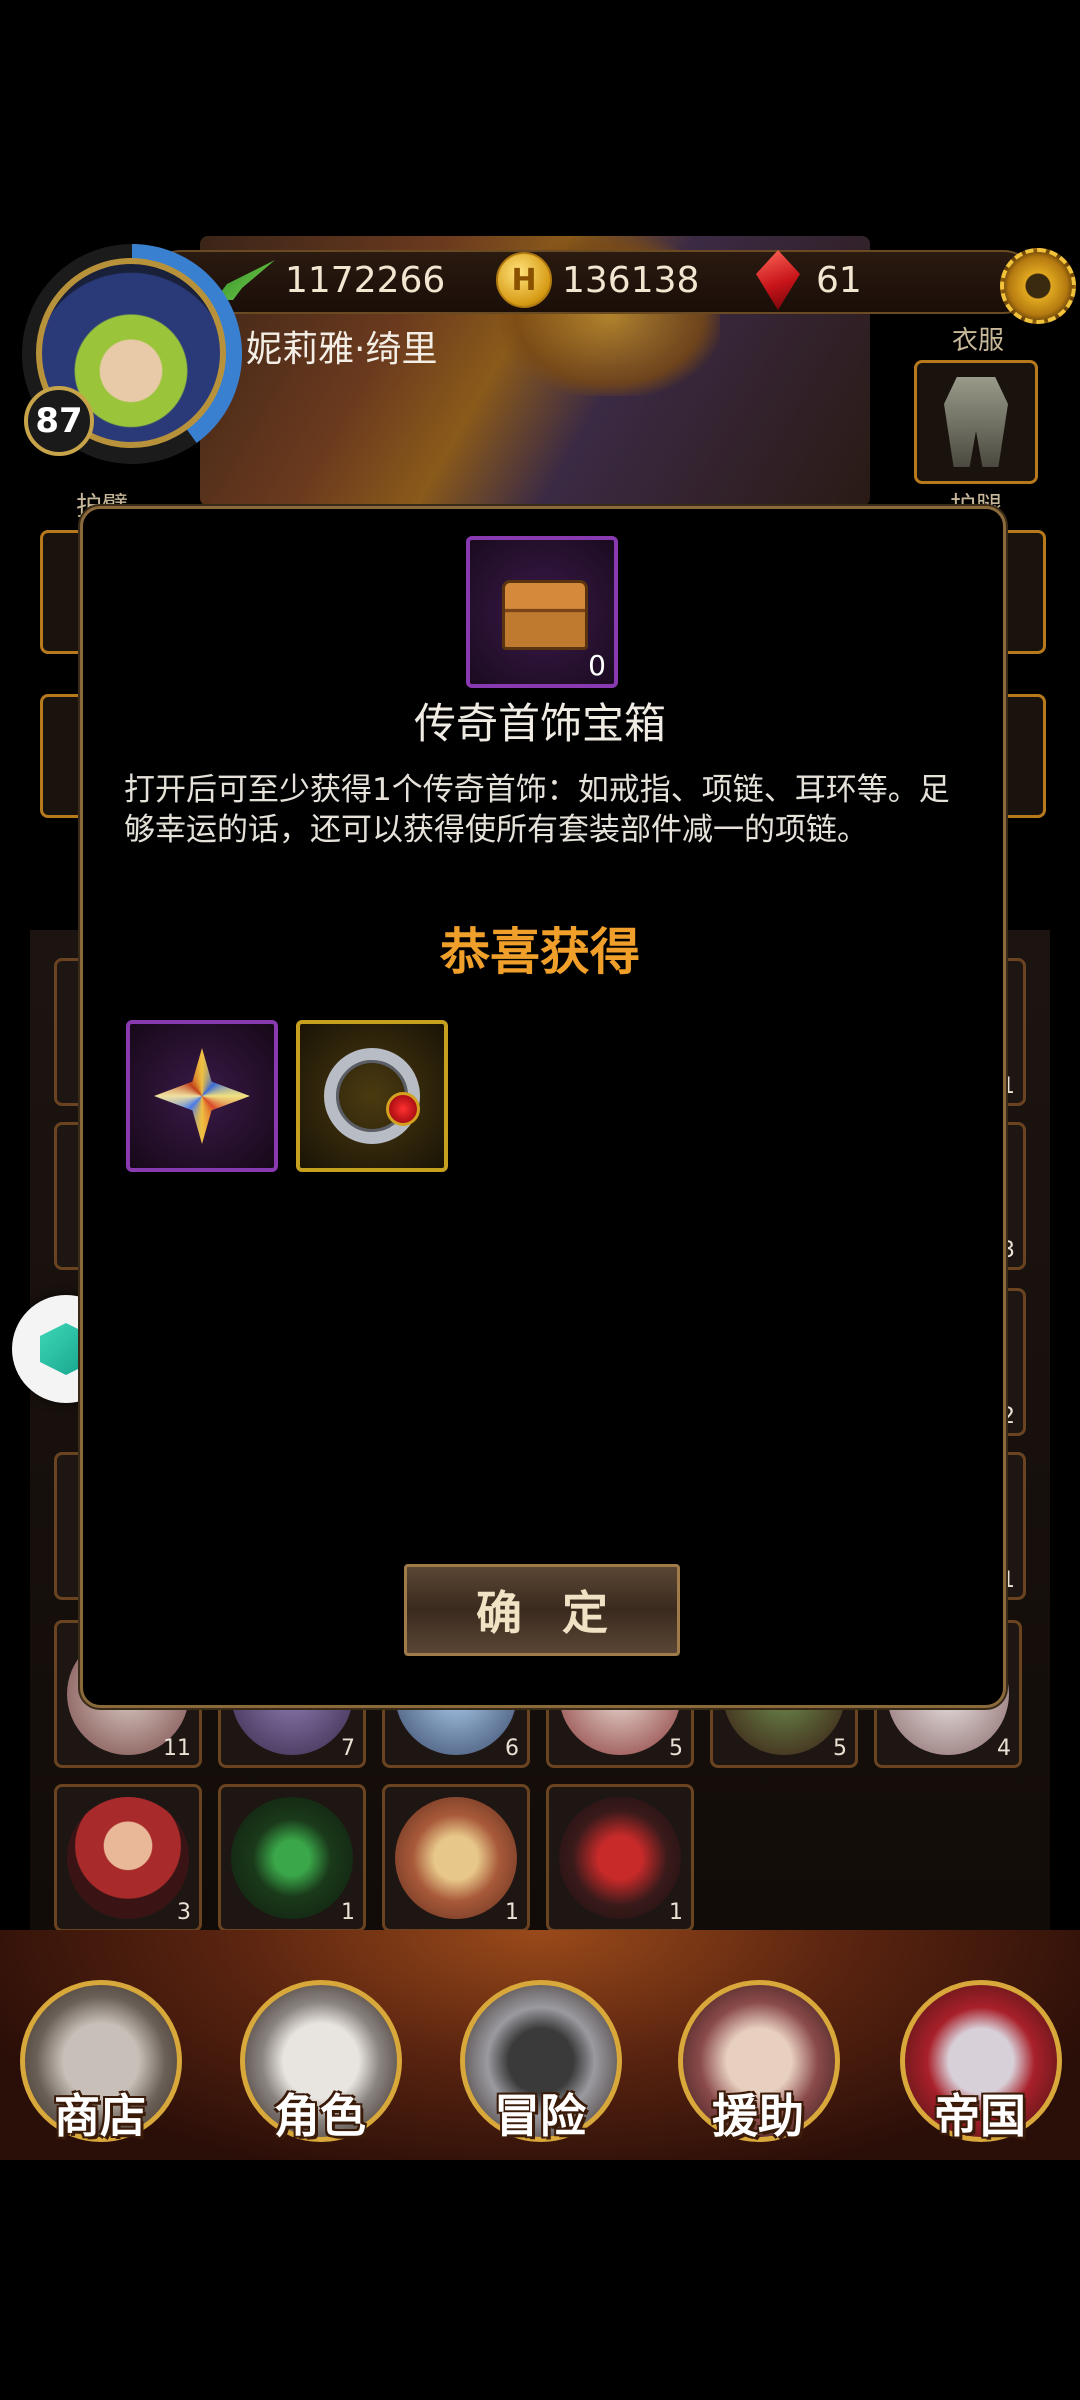 Image resolution: width=1080 pixels, height=2400 pixels. What do you see at coordinates (809, 280) in the screenshot?
I see `gem-resource: 61` at bounding box center [809, 280].